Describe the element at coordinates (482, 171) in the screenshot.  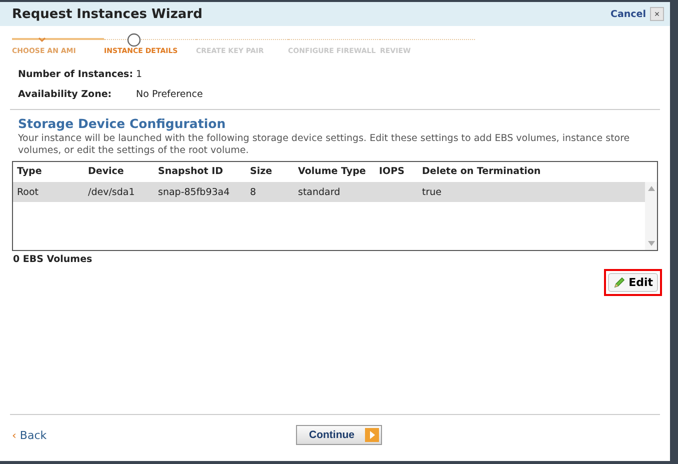
I see `column-header: Delete on Termination` at that location.